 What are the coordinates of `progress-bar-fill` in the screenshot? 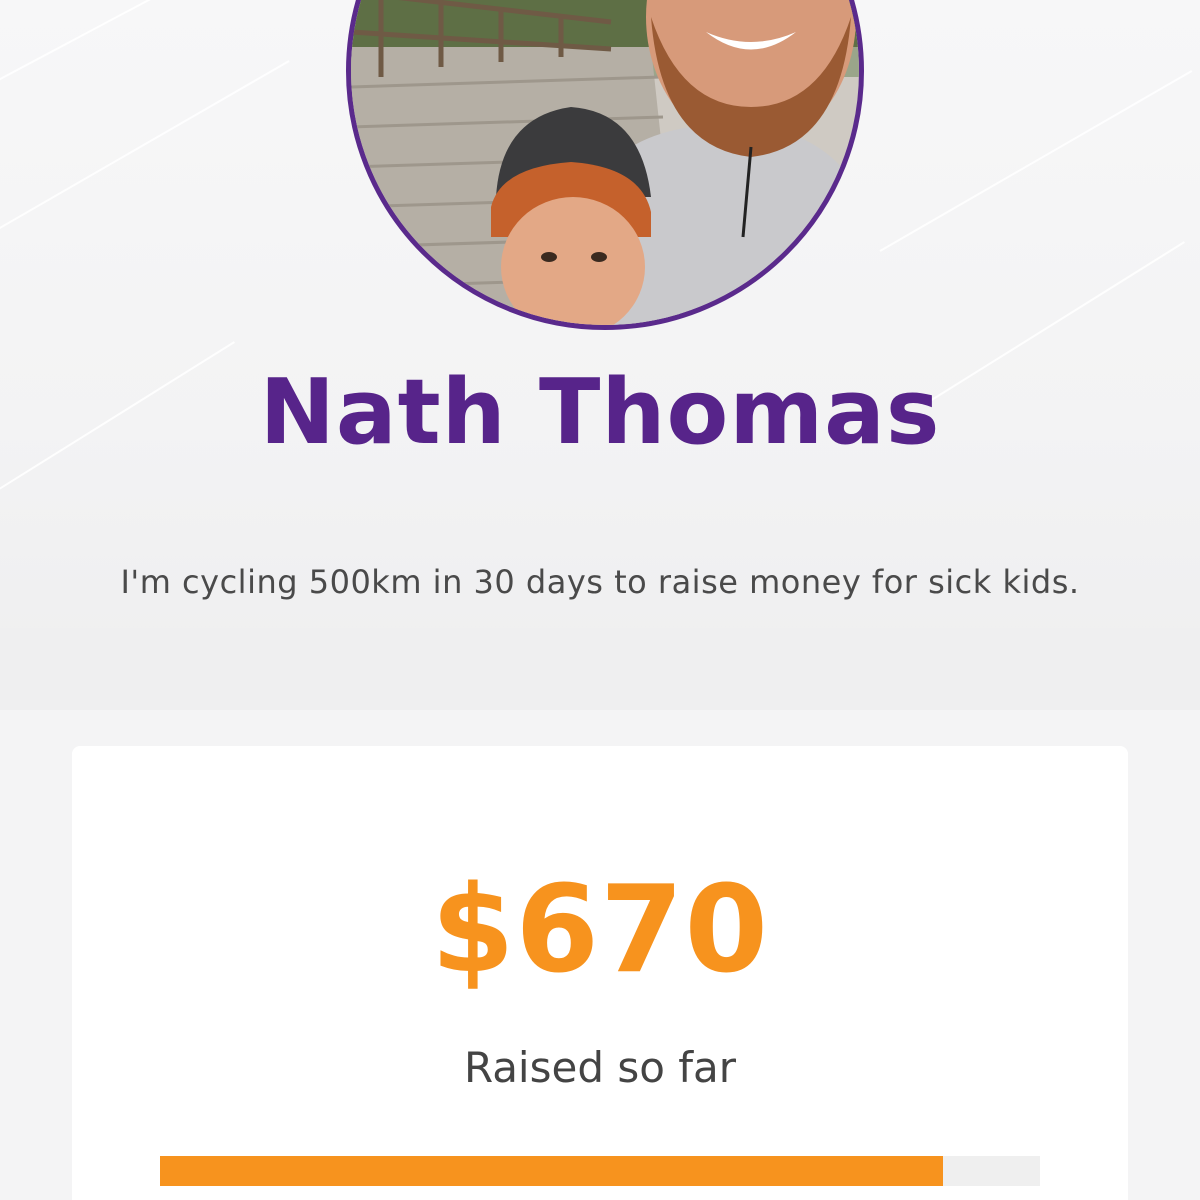 It's located at (552, 1171).